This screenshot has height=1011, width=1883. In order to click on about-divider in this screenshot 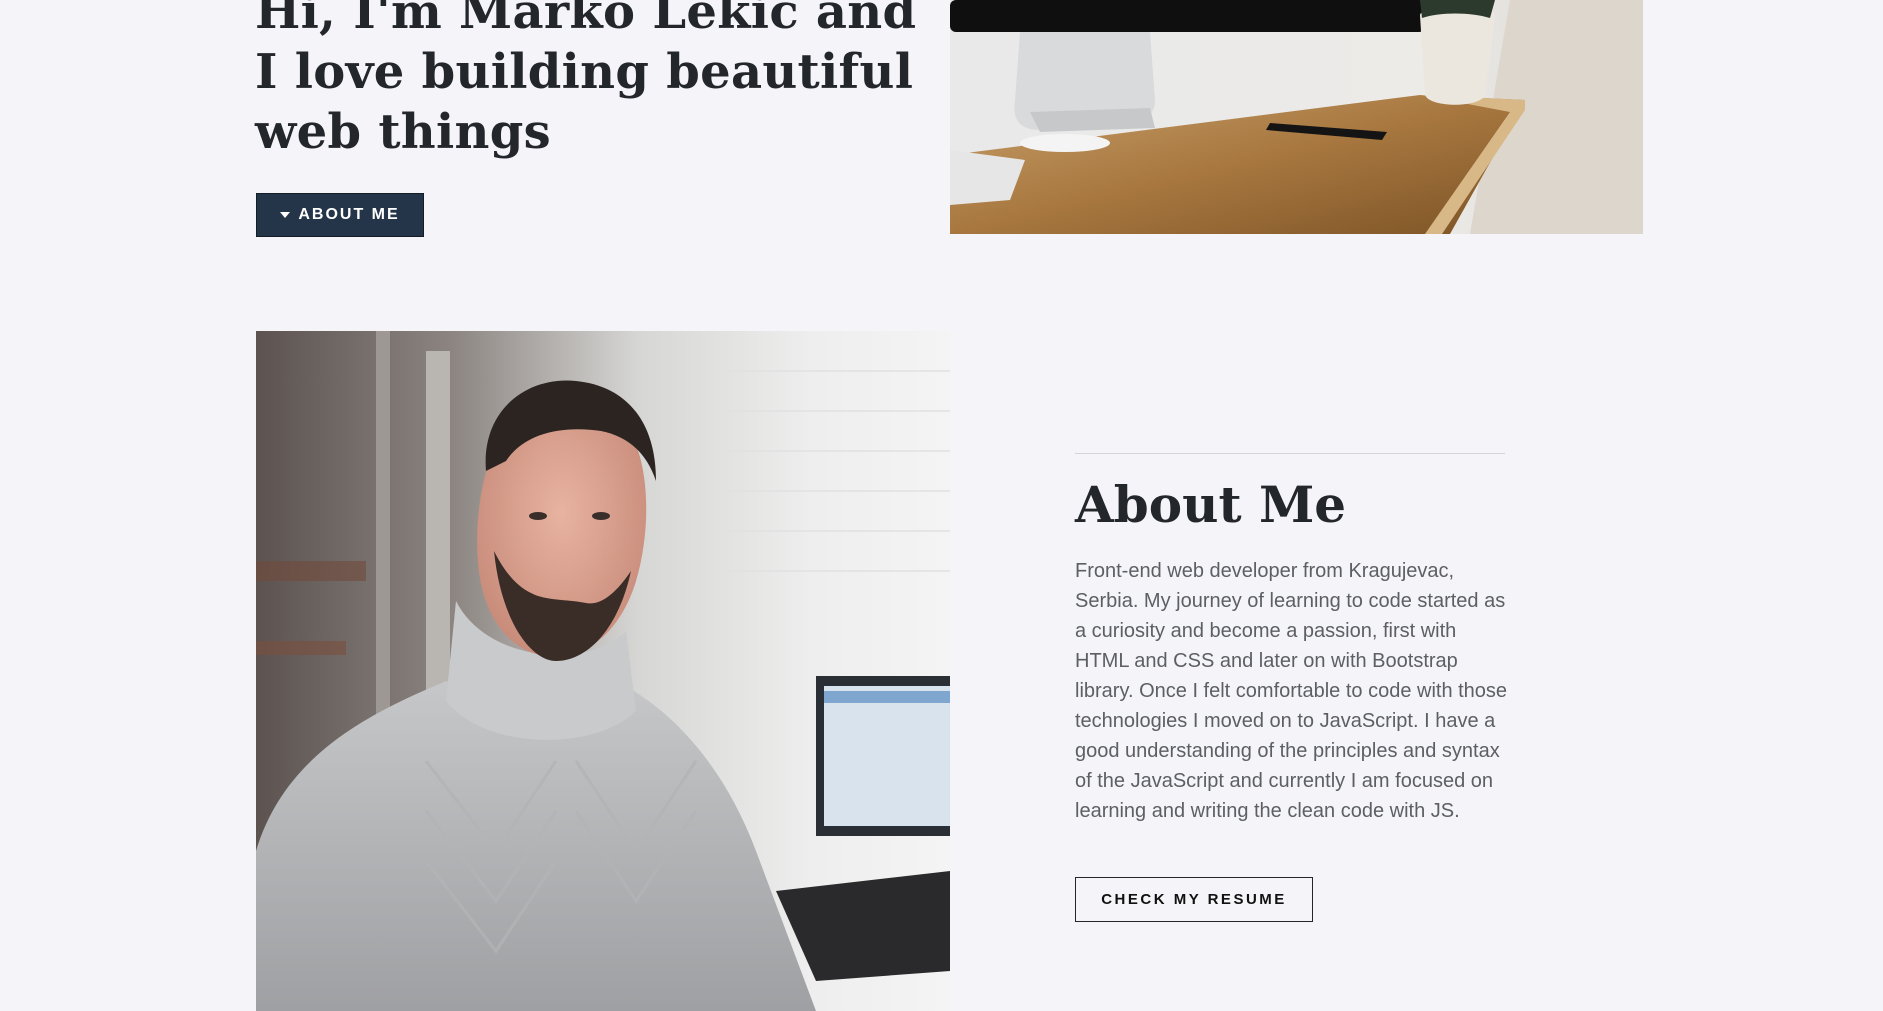, I will do `click(1290, 453)`.